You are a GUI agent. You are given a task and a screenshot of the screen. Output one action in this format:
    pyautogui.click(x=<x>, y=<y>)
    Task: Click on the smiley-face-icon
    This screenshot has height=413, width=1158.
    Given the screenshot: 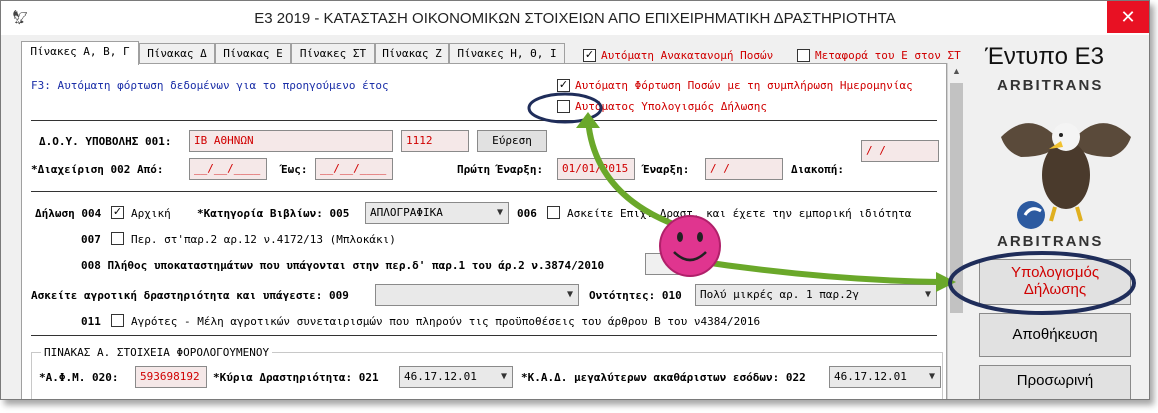 What is the action you would take?
    pyautogui.click(x=690, y=246)
    